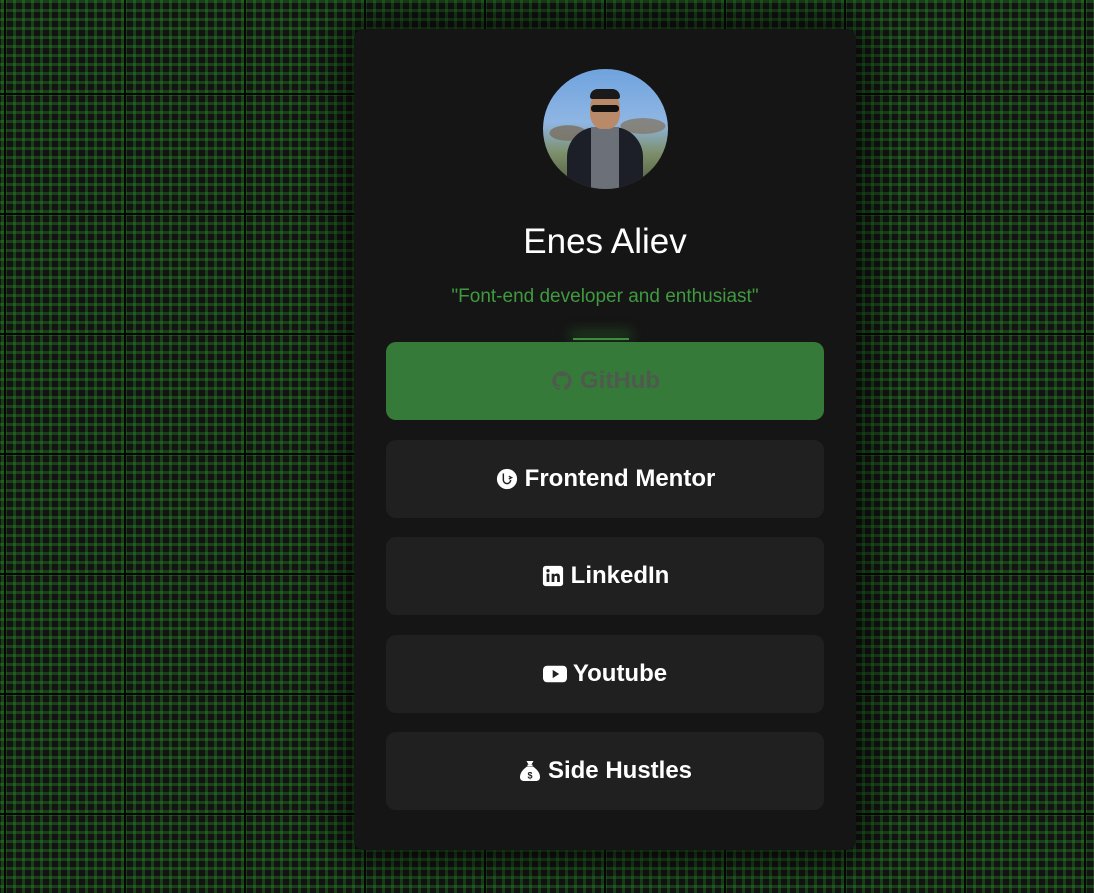 This screenshot has height=893, width=1094. Describe the element at coordinates (620, 770) in the screenshot. I see `side-hustles-label: Side Hustles` at that location.